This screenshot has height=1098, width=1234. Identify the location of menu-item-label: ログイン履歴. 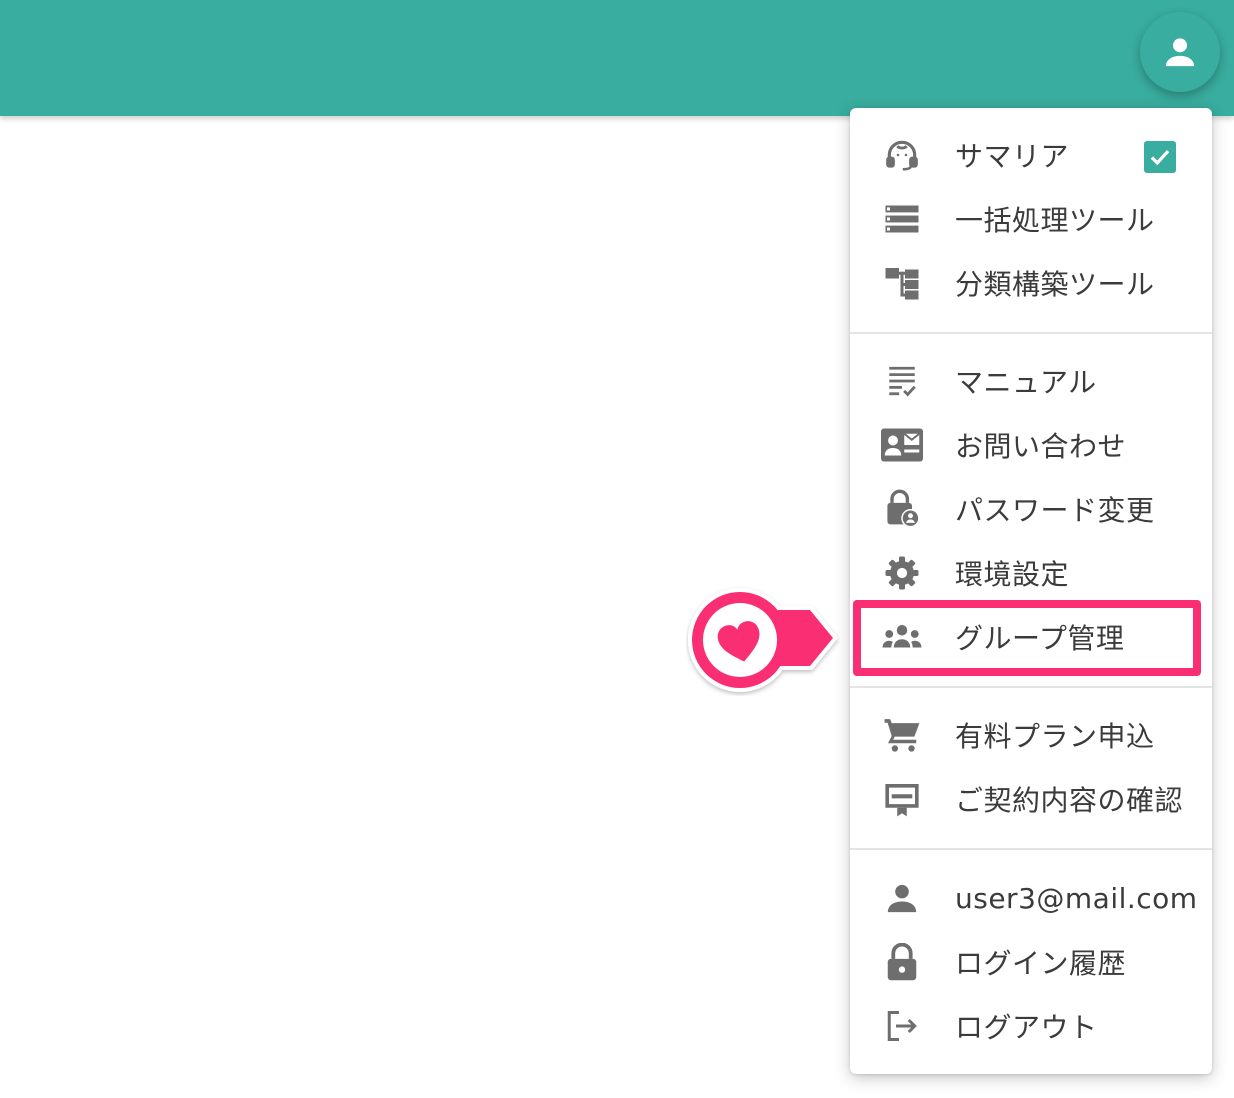
(1041, 963).